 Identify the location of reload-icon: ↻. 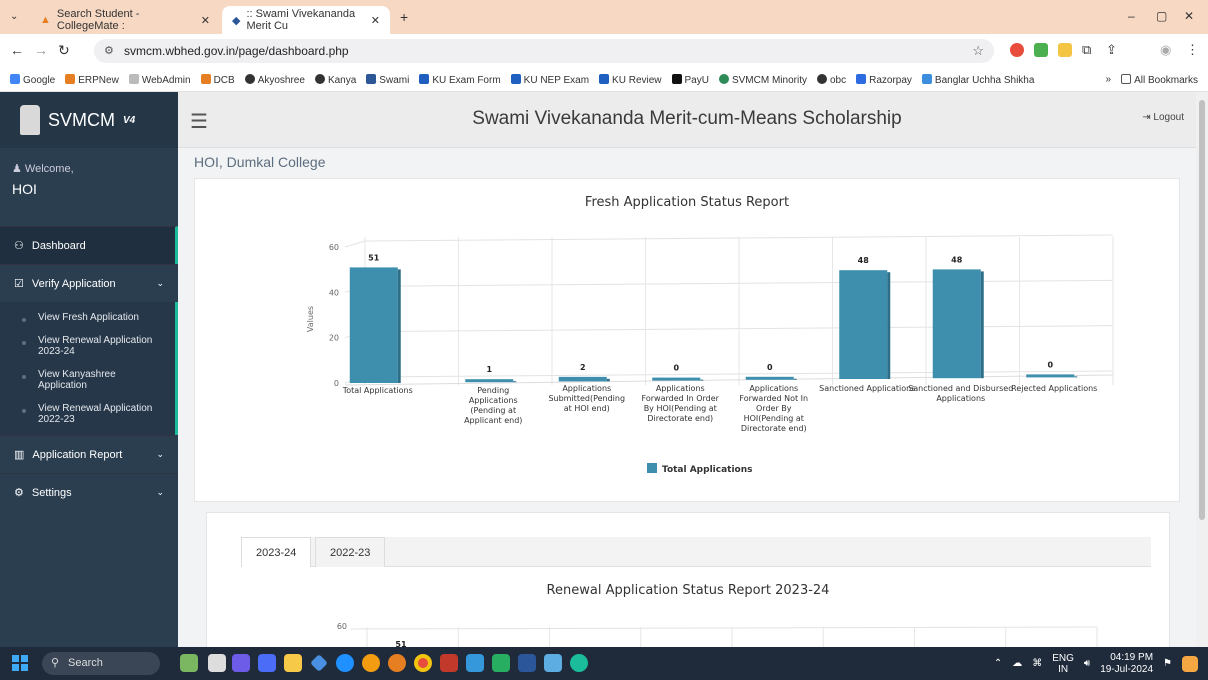
(64, 50).